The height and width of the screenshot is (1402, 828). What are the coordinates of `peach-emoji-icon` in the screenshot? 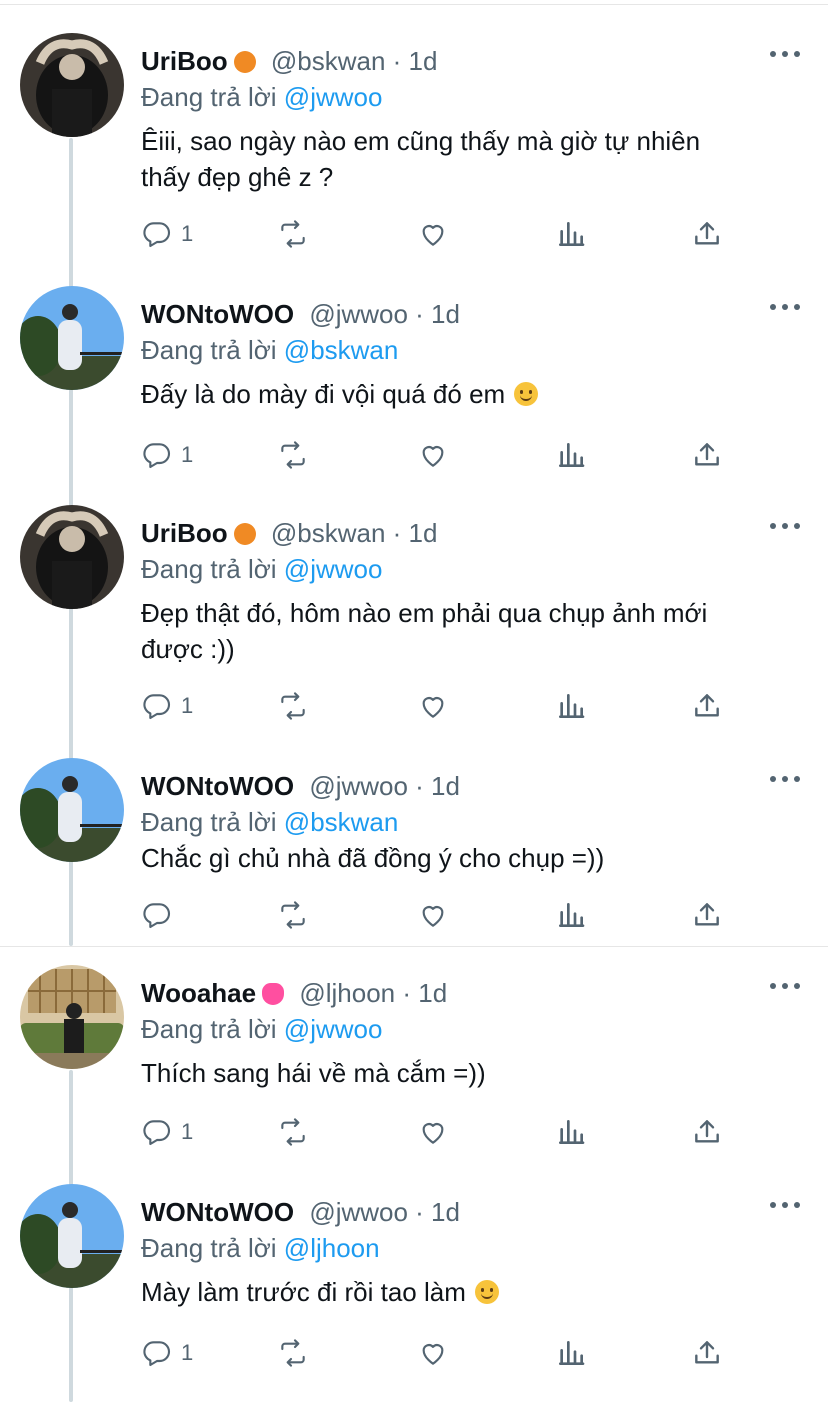 It's located at (244, 62).